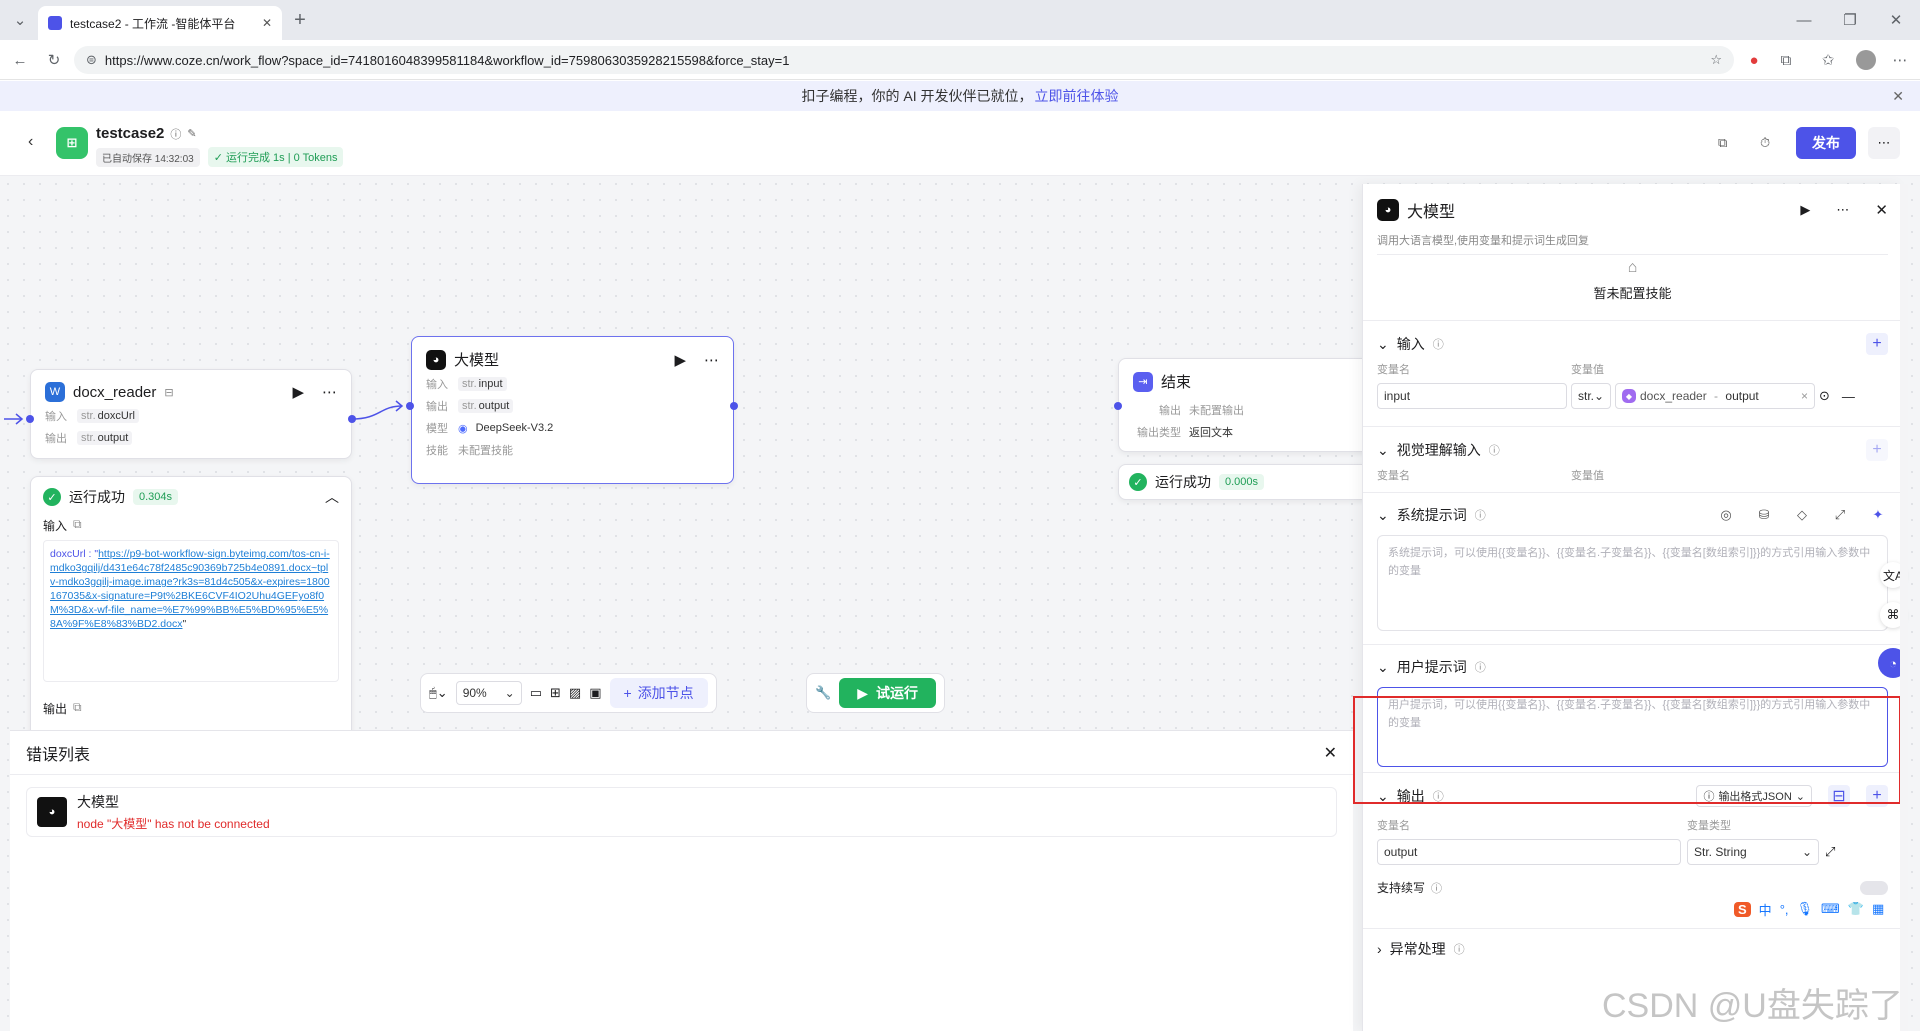  Describe the element at coordinates (1878, 515) in the screenshot. I see `ai-sparkle-icon: ✦` at that location.